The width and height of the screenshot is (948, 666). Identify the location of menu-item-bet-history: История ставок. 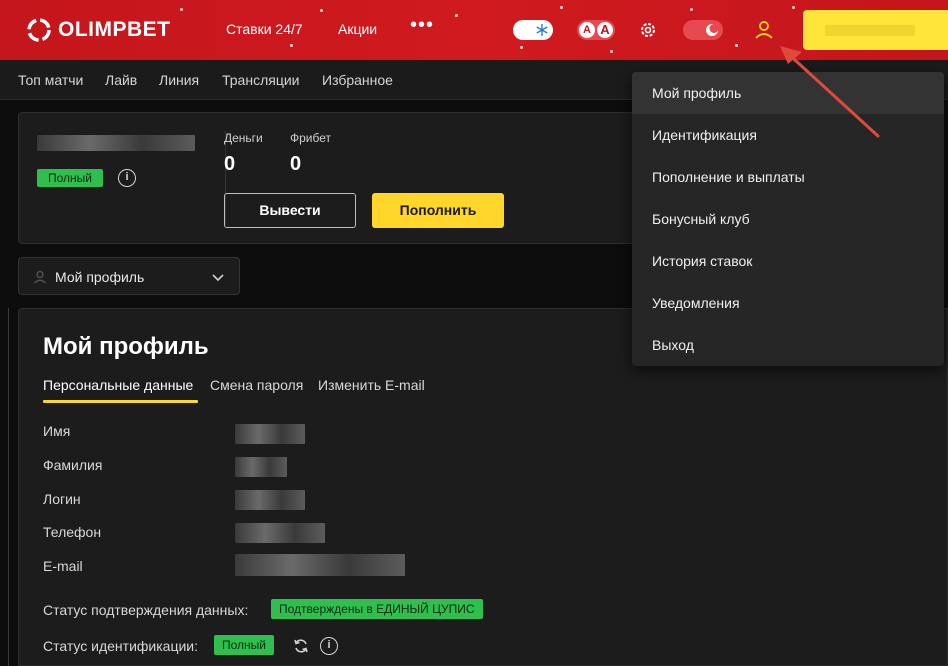
(788, 261).